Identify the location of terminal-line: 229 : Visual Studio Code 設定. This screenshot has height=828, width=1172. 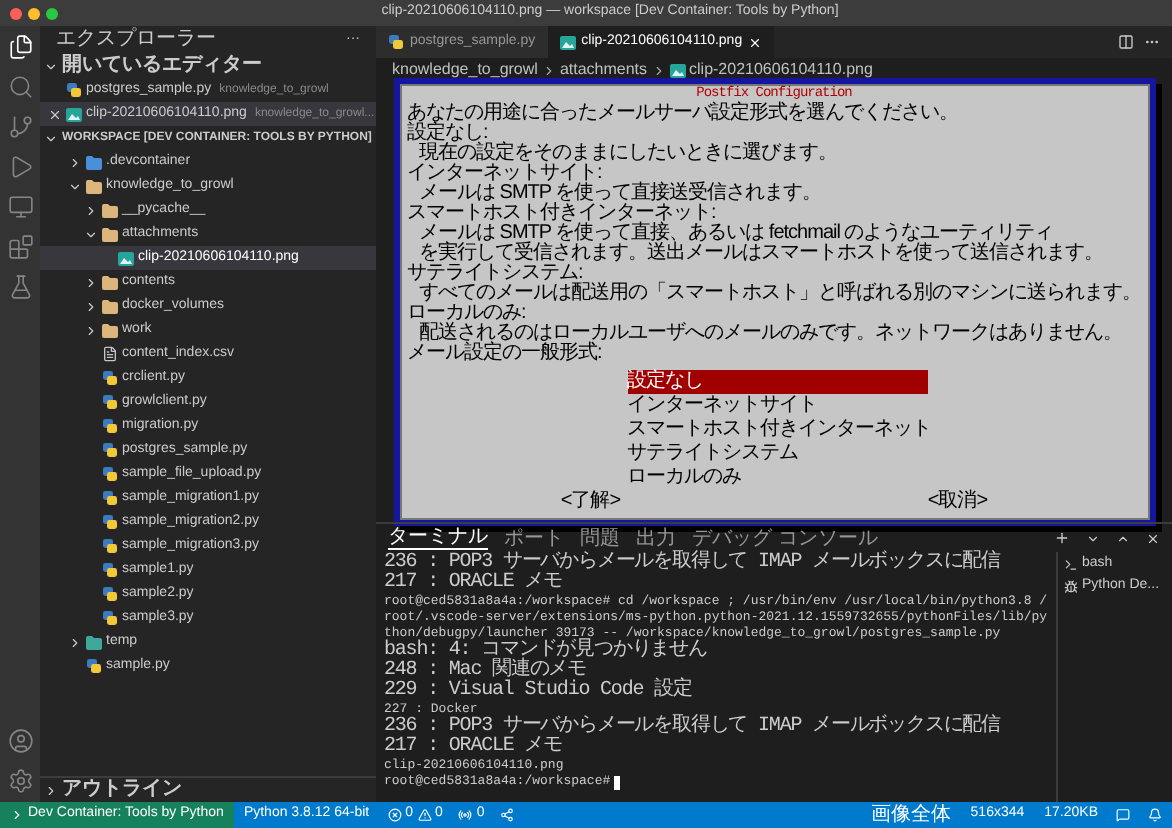
(539, 692).